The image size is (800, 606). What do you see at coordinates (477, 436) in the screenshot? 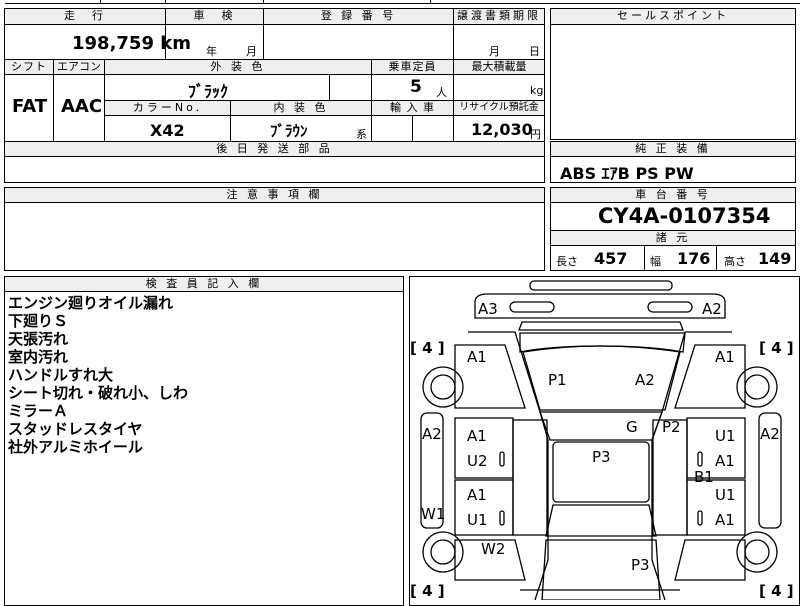
I see `mark-left-front-door-a: A1` at bounding box center [477, 436].